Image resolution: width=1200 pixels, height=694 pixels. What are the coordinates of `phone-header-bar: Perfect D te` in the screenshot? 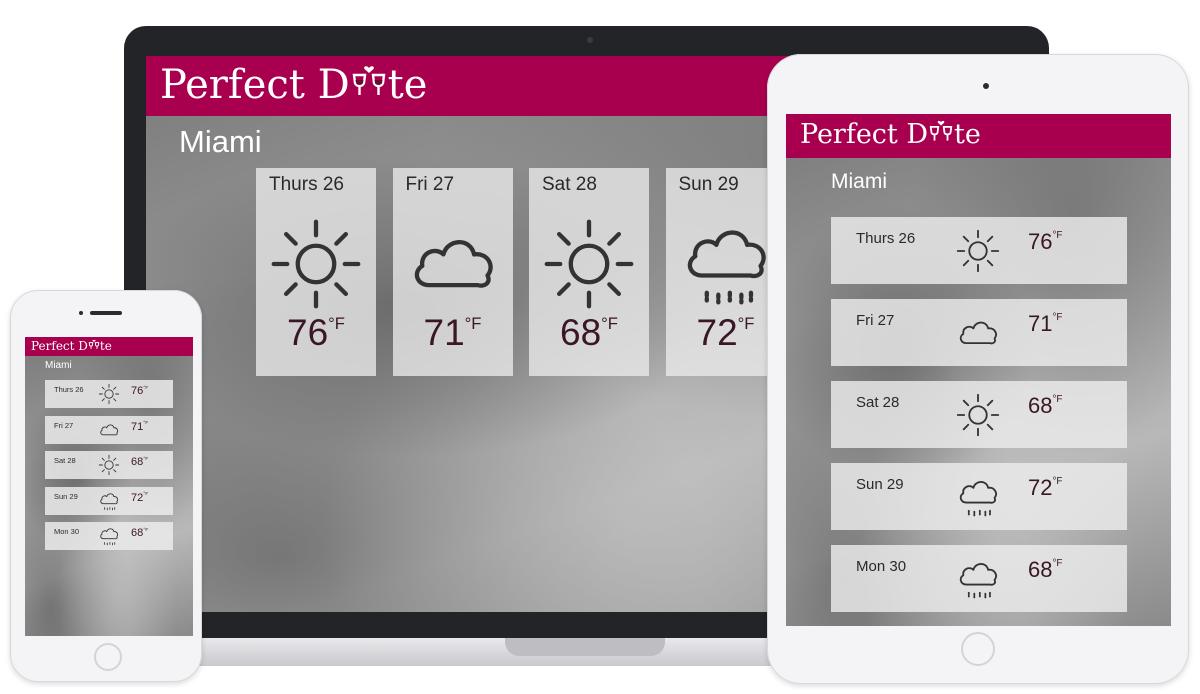 It's located at (109, 346).